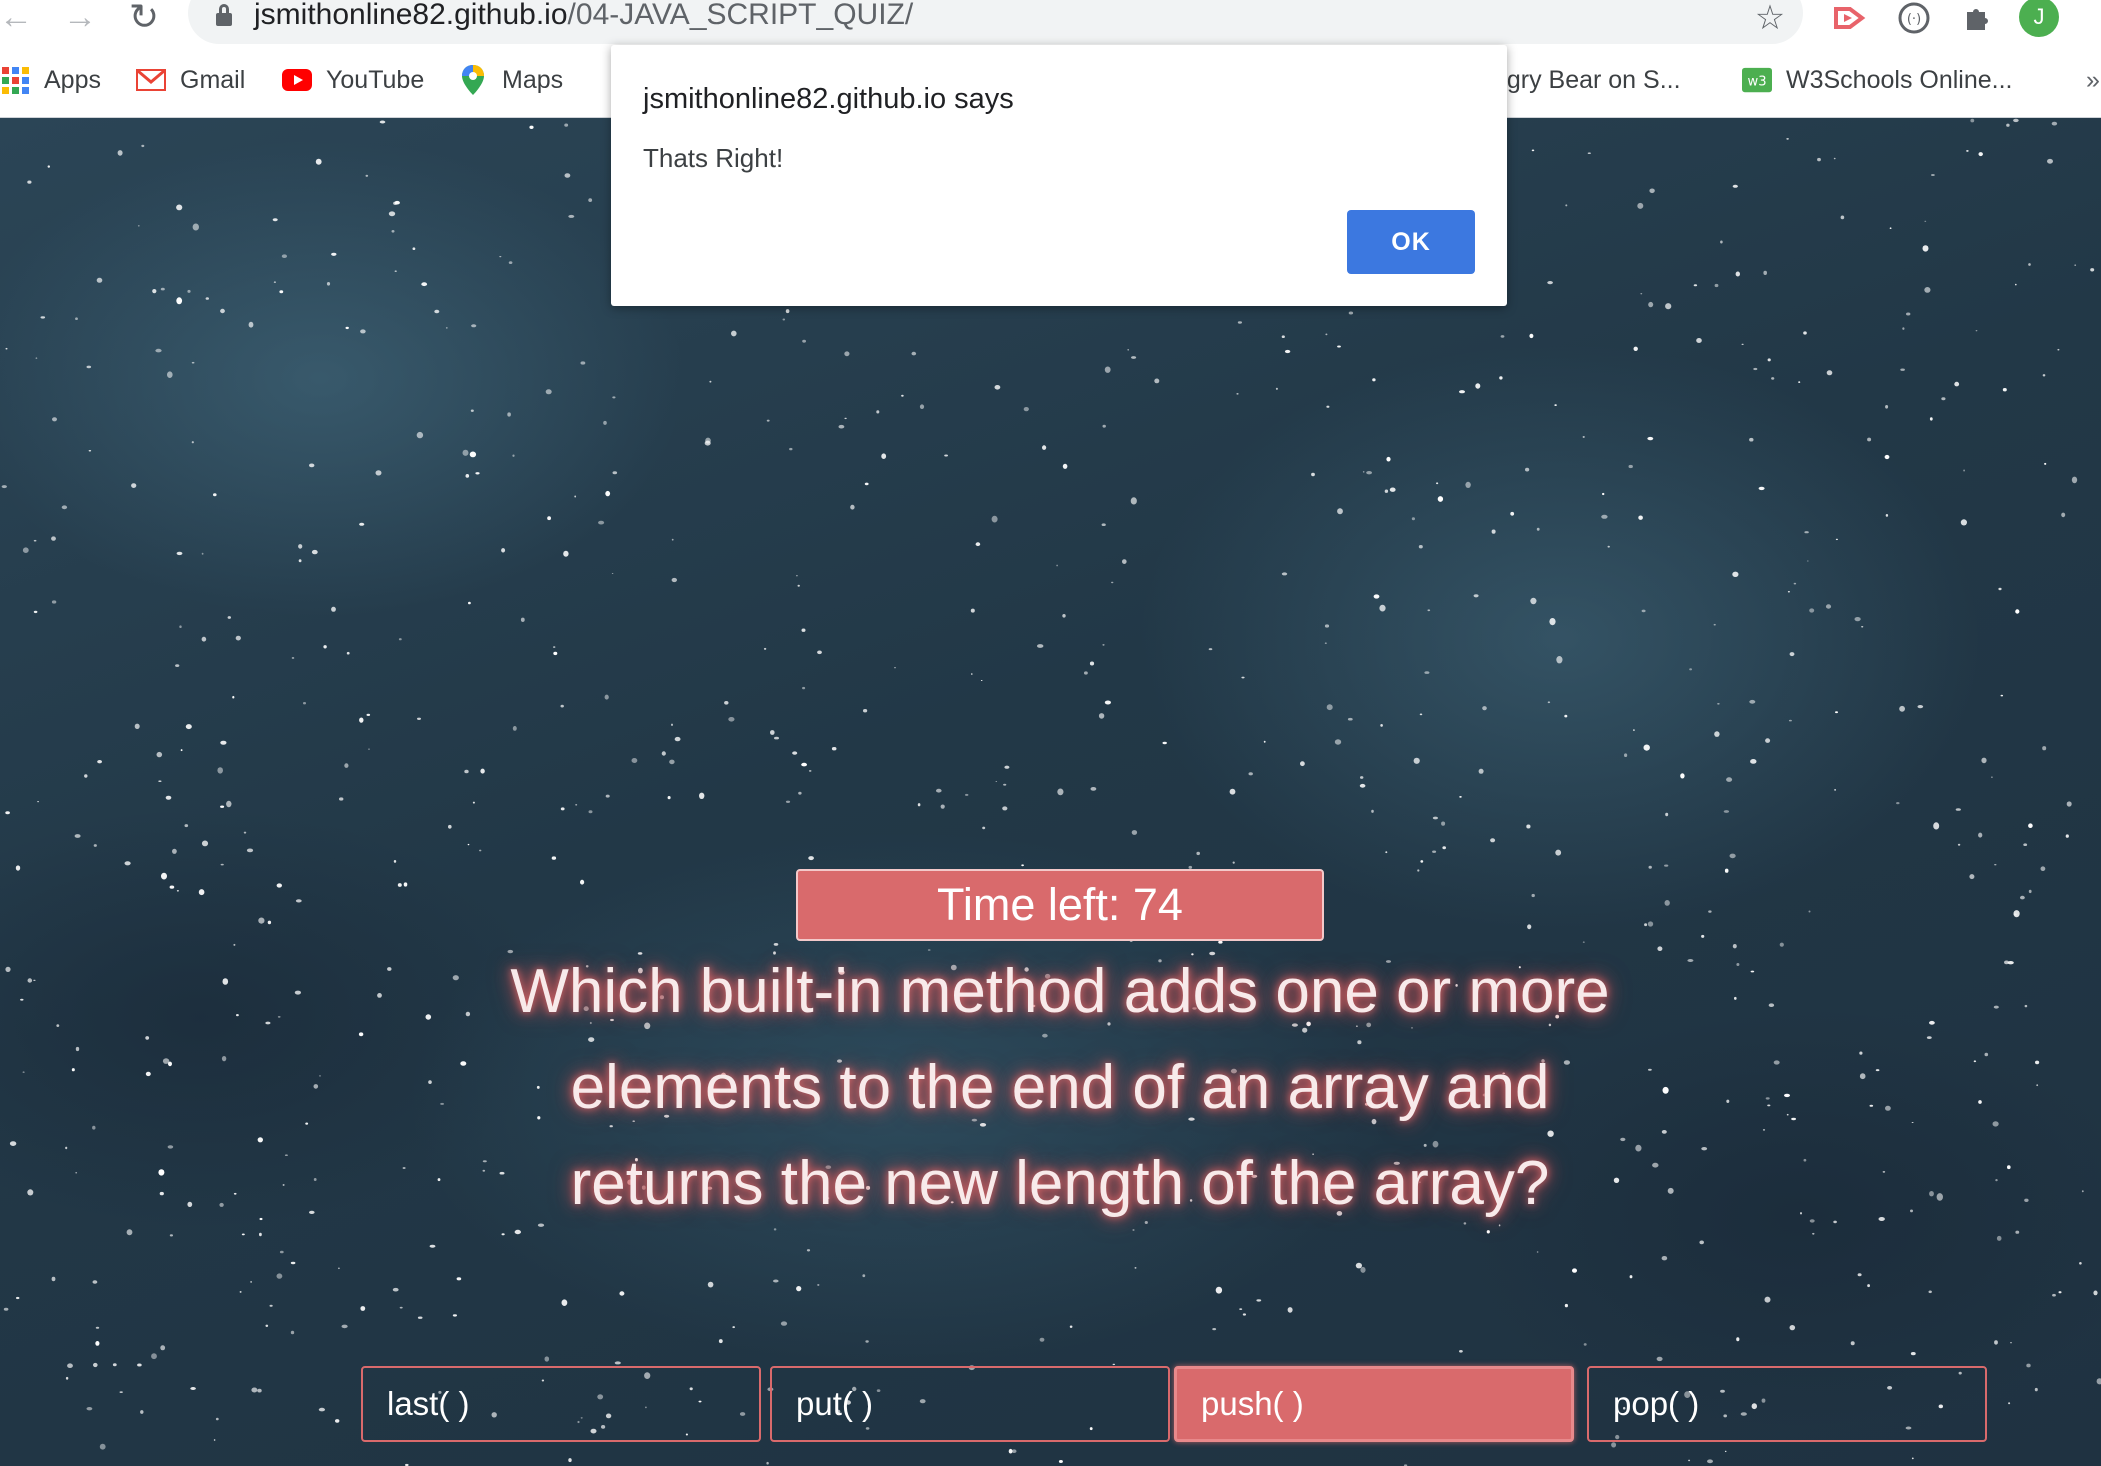 This screenshot has height=1466, width=2101. Describe the element at coordinates (1914, 19) in the screenshot. I see `extension-circle-icon: (·)` at that location.